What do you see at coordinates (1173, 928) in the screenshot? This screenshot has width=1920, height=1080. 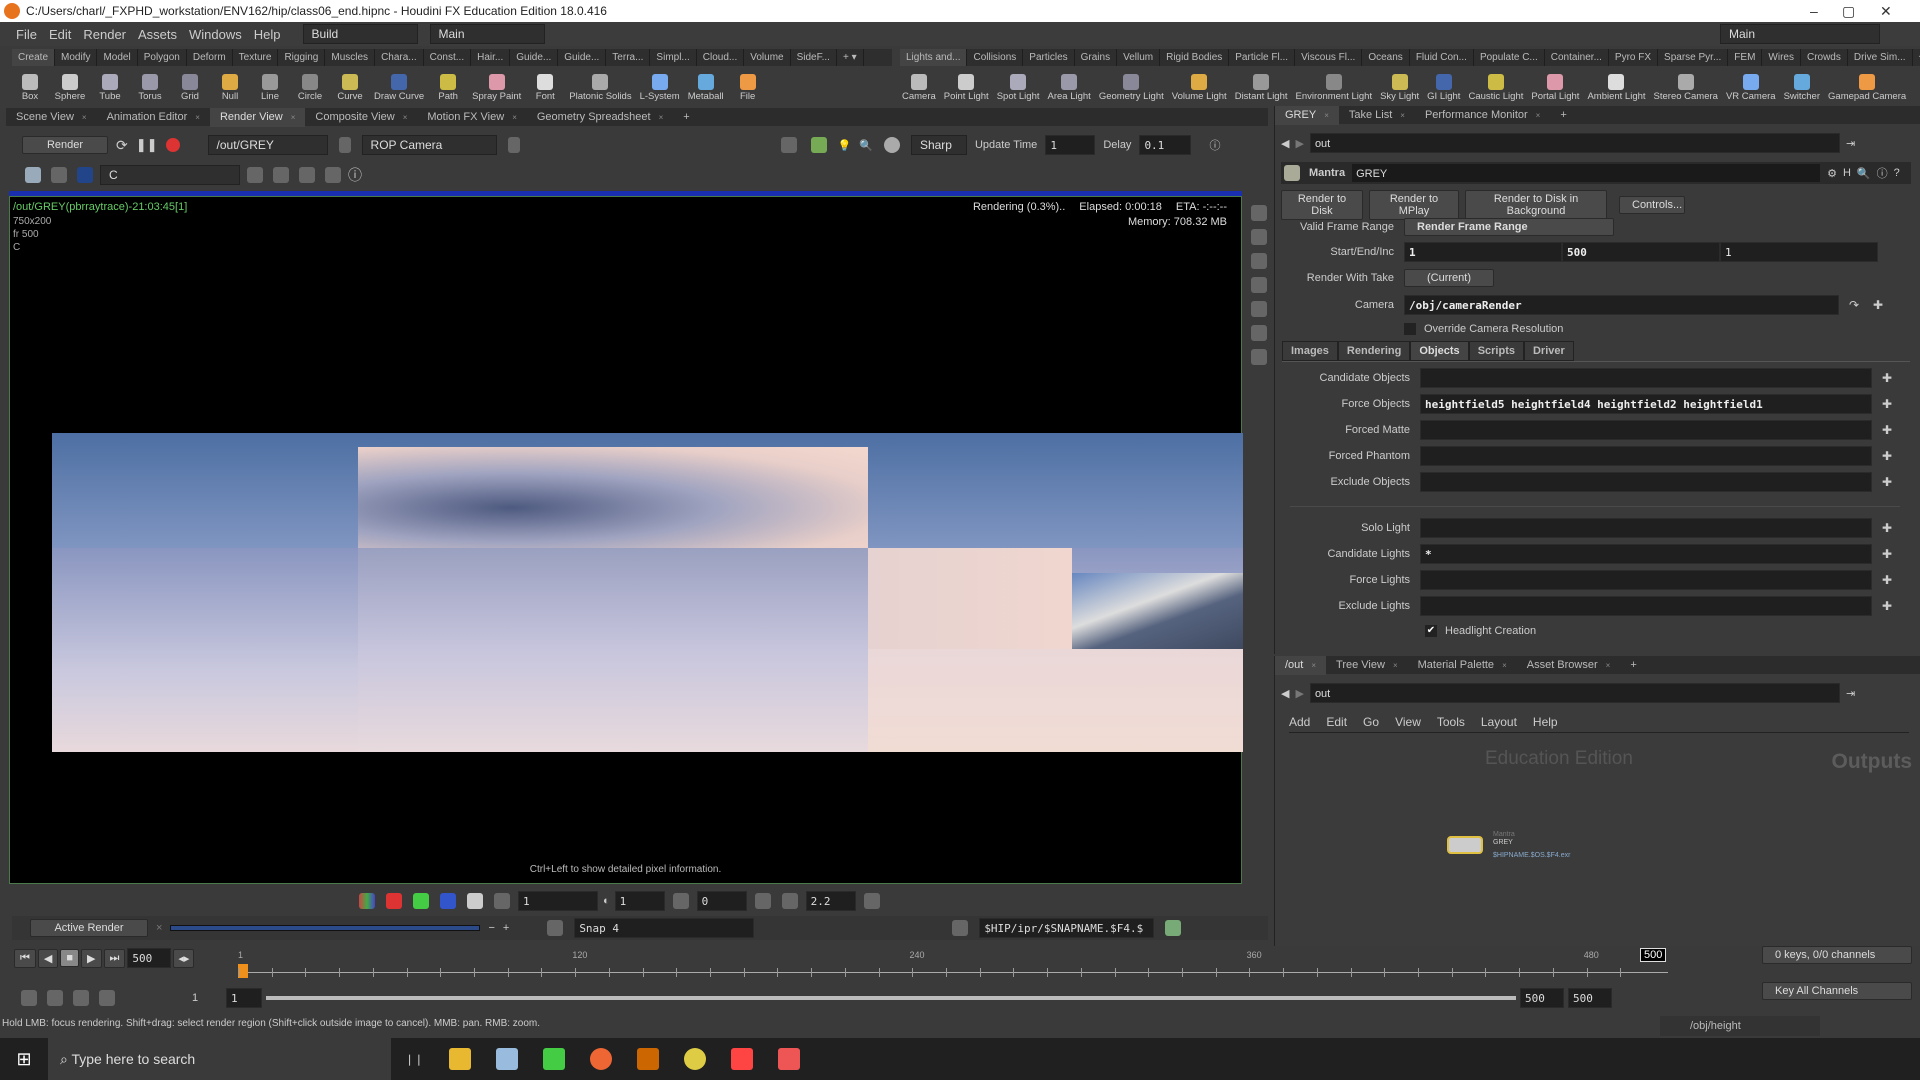 I see `save-snapshot-icon` at bounding box center [1173, 928].